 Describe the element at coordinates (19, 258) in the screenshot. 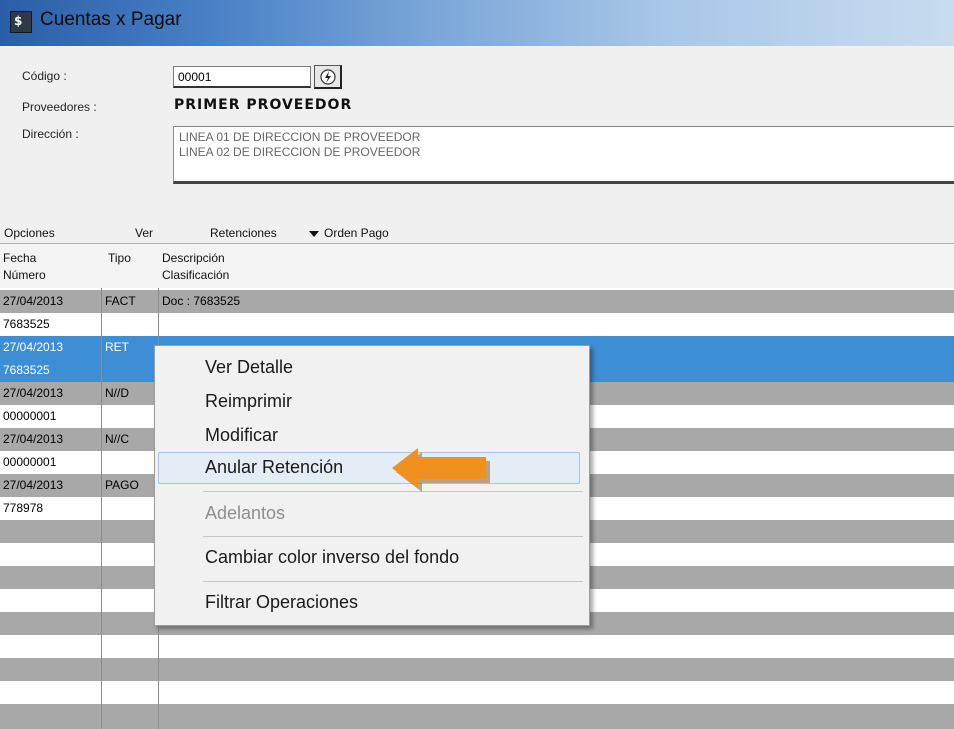

I see `col-header-fecha: Fecha` at that location.